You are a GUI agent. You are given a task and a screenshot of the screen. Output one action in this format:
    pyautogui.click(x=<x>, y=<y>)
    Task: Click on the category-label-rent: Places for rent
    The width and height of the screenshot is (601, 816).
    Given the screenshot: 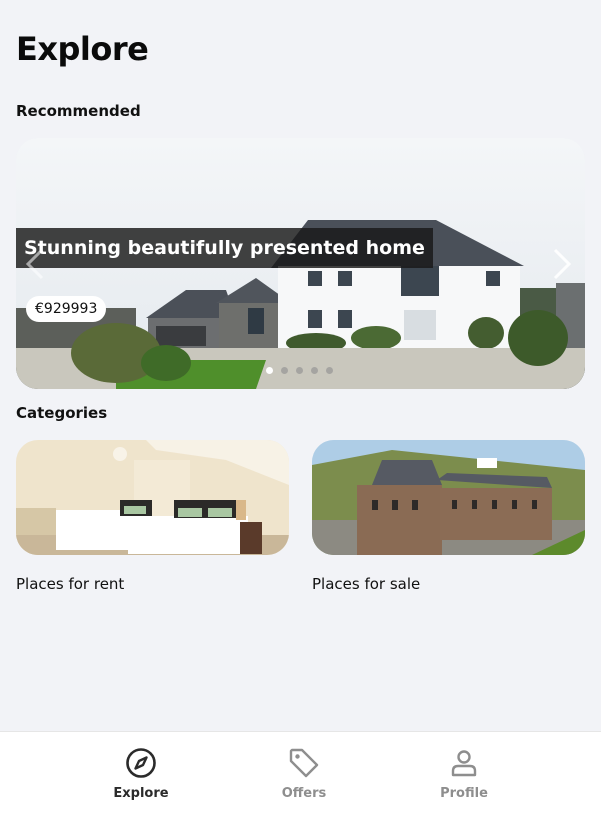 What is the action you would take?
    pyautogui.click(x=70, y=584)
    